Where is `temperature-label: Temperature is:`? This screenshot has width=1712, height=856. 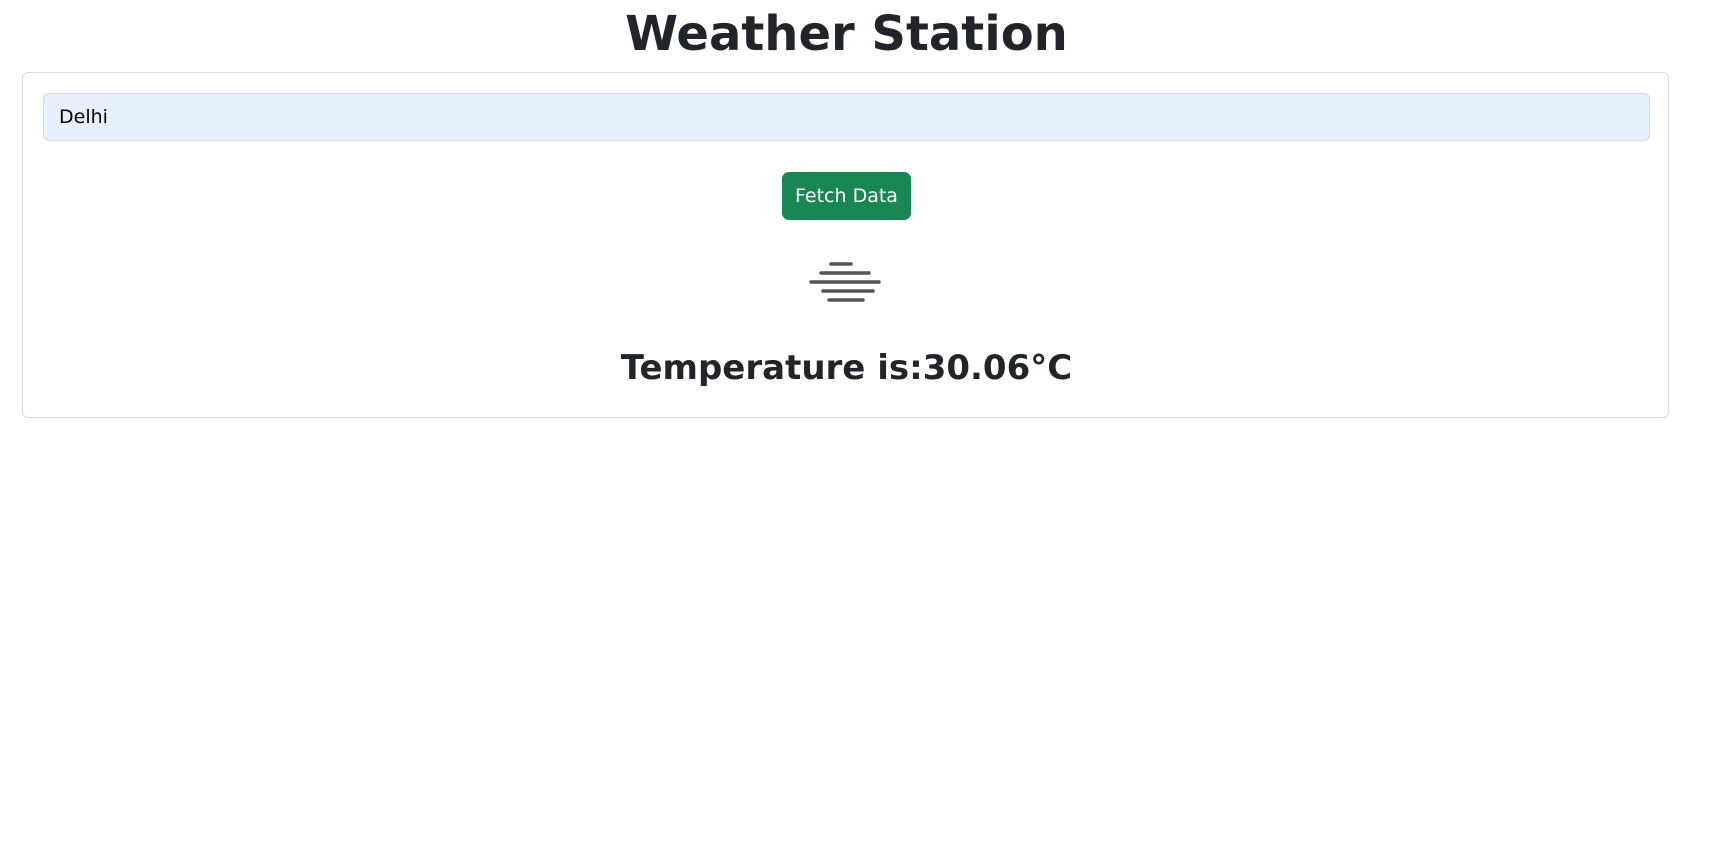
temperature-label: Temperature is: is located at coordinates (771, 368).